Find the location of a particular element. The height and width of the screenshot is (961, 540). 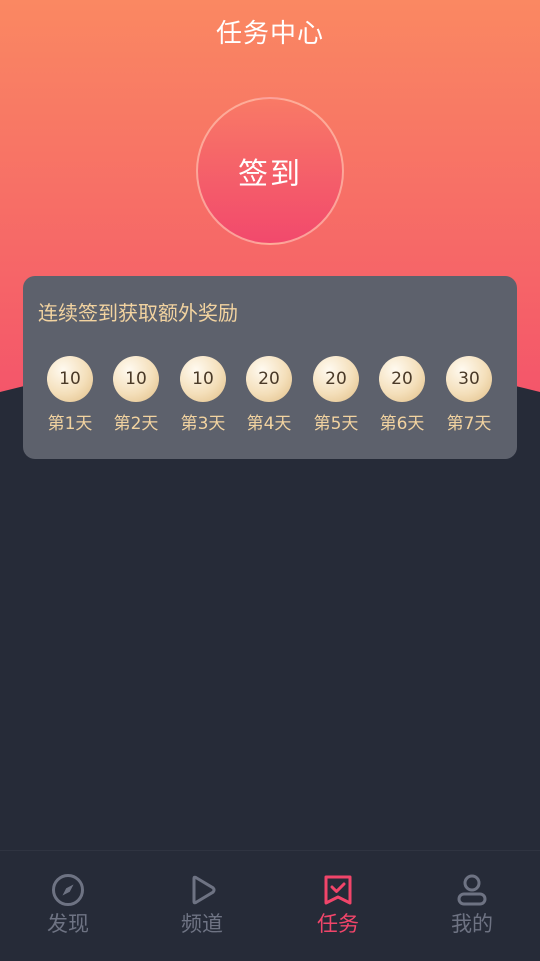

day-label: 第6天 is located at coordinates (402, 424).